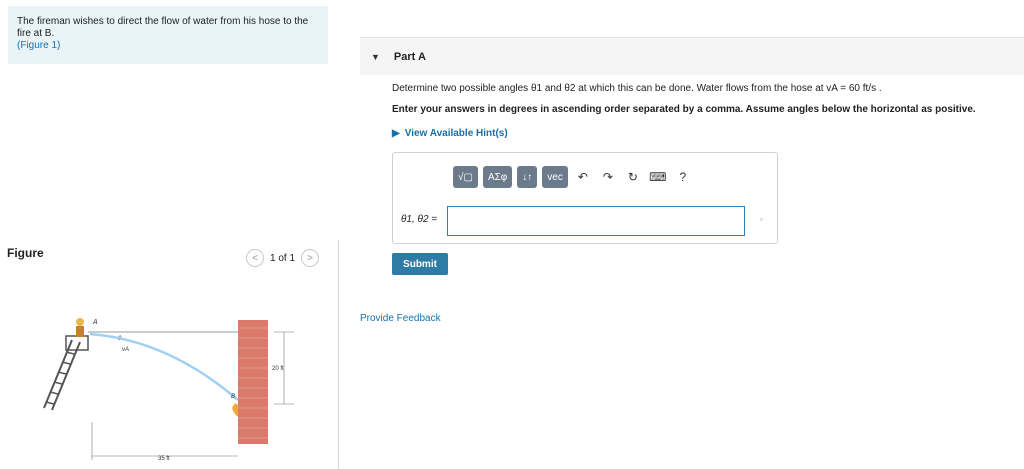 The image size is (1024, 469). What do you see at coordinates (164, 366) in the screenshot?
I see `water-stream` at bounding box center [164, 366].